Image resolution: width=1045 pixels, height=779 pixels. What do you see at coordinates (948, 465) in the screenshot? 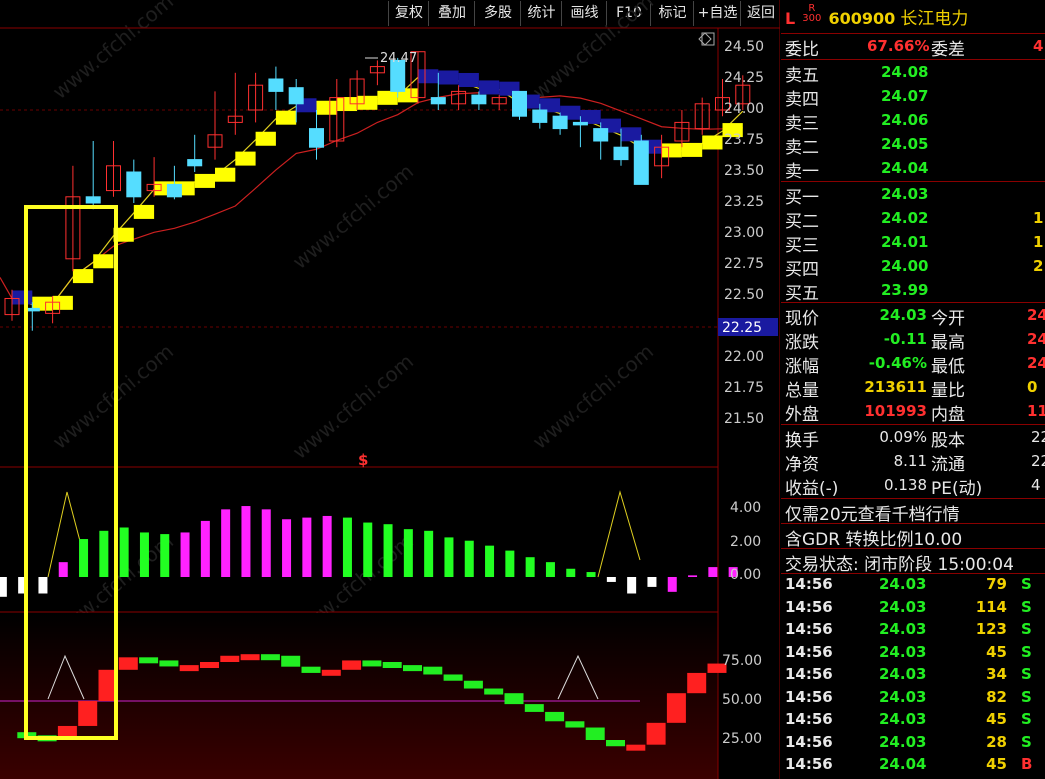
I see `fin-label: 流通` at bounding box center [948, 465].